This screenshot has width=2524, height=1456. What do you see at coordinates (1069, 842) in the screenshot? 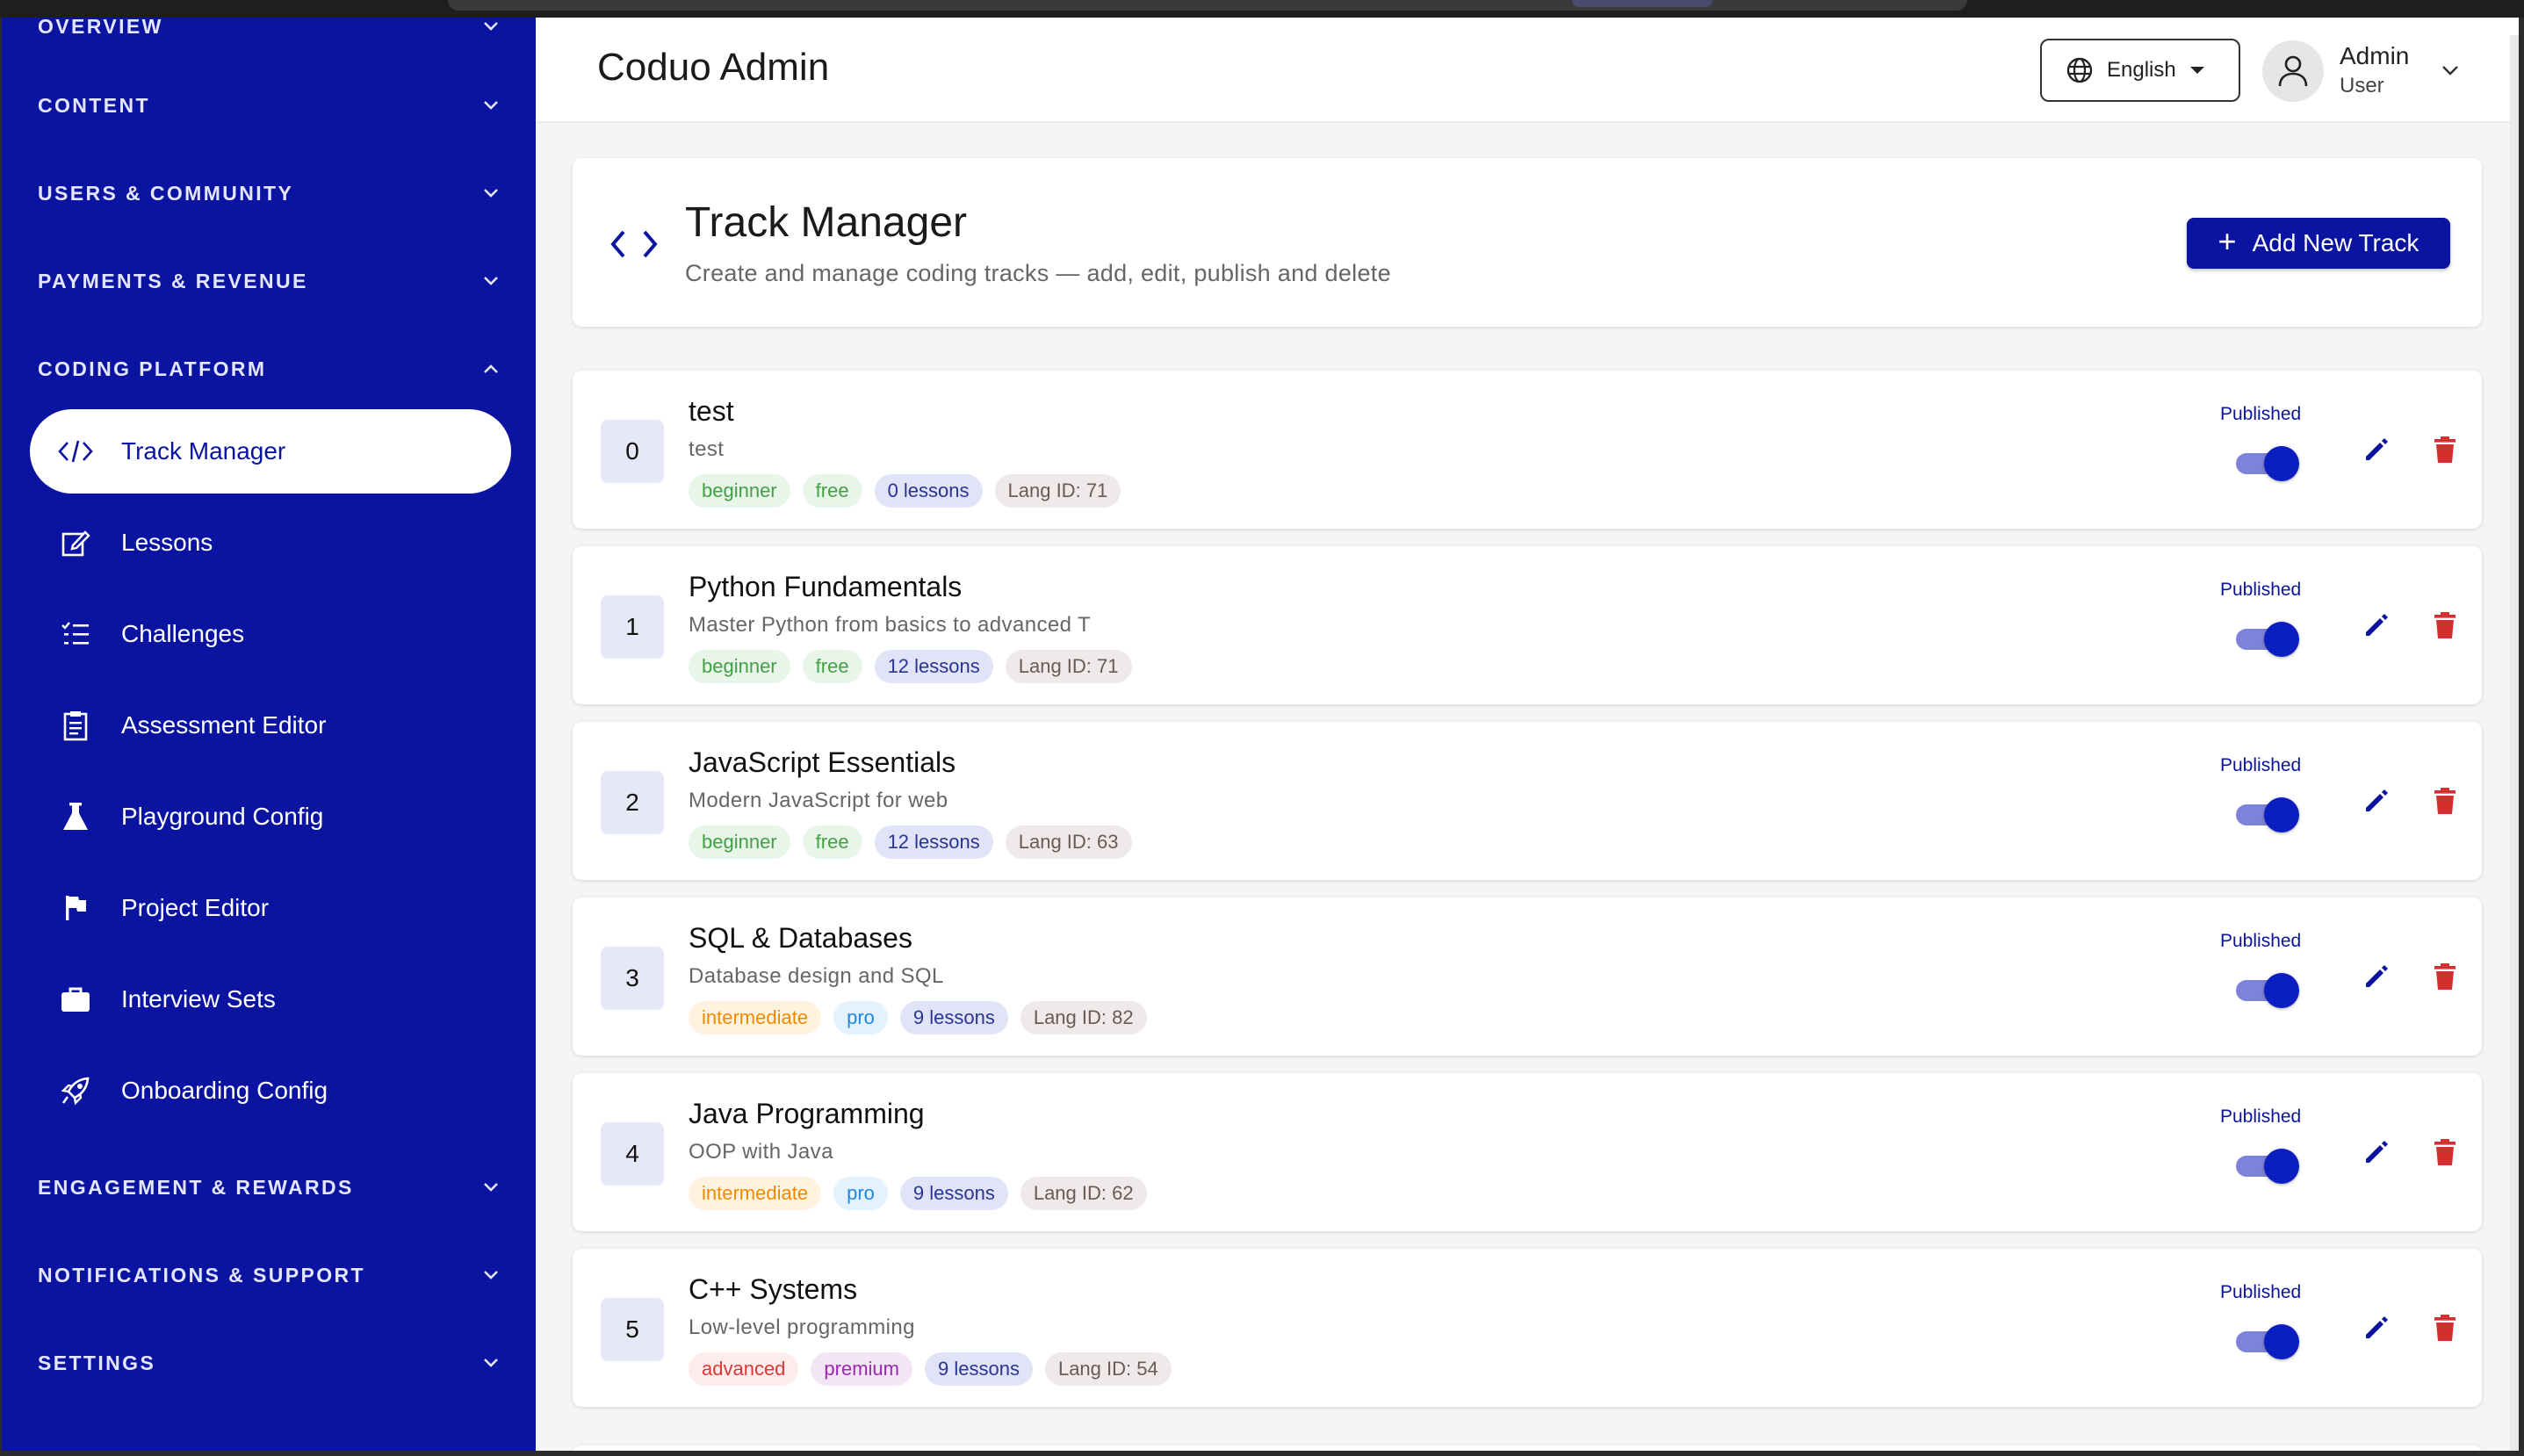
I see `lang-chip: Lang ID: 63` at bounding box center [1069, 842].